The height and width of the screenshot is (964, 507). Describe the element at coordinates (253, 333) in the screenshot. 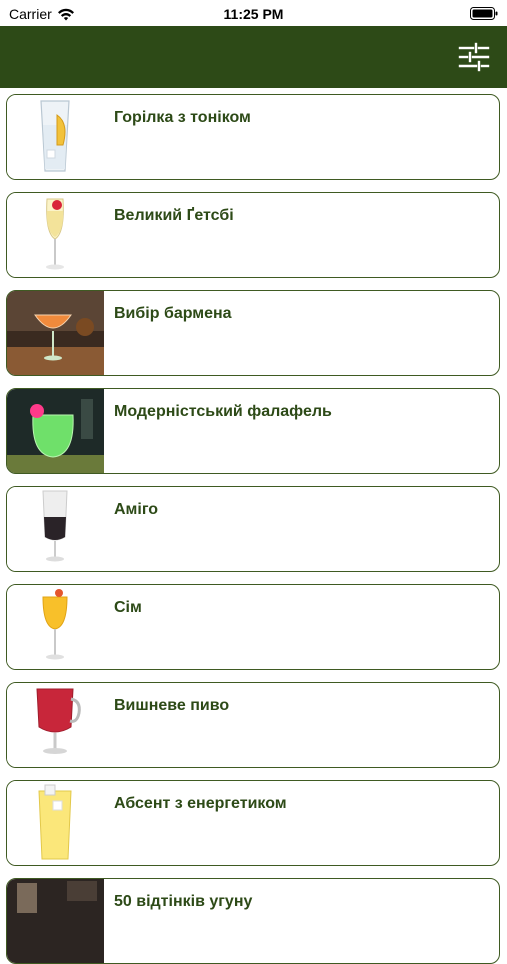

I see `cocktail-card: Вибір бармена` at that location.